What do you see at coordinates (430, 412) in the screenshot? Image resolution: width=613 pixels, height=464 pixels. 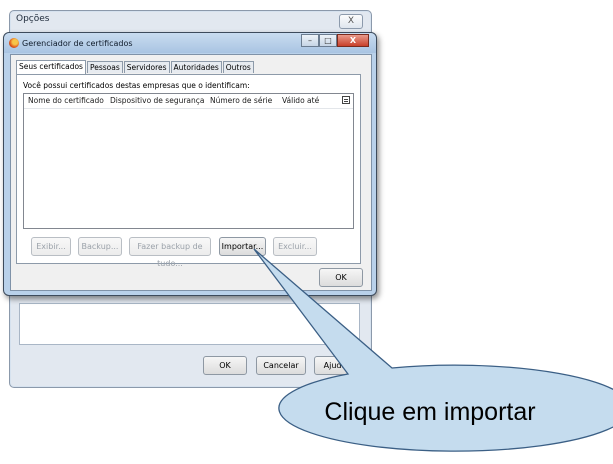 I see `callout-text: Clique em importar` at bounding box center [430, 412].